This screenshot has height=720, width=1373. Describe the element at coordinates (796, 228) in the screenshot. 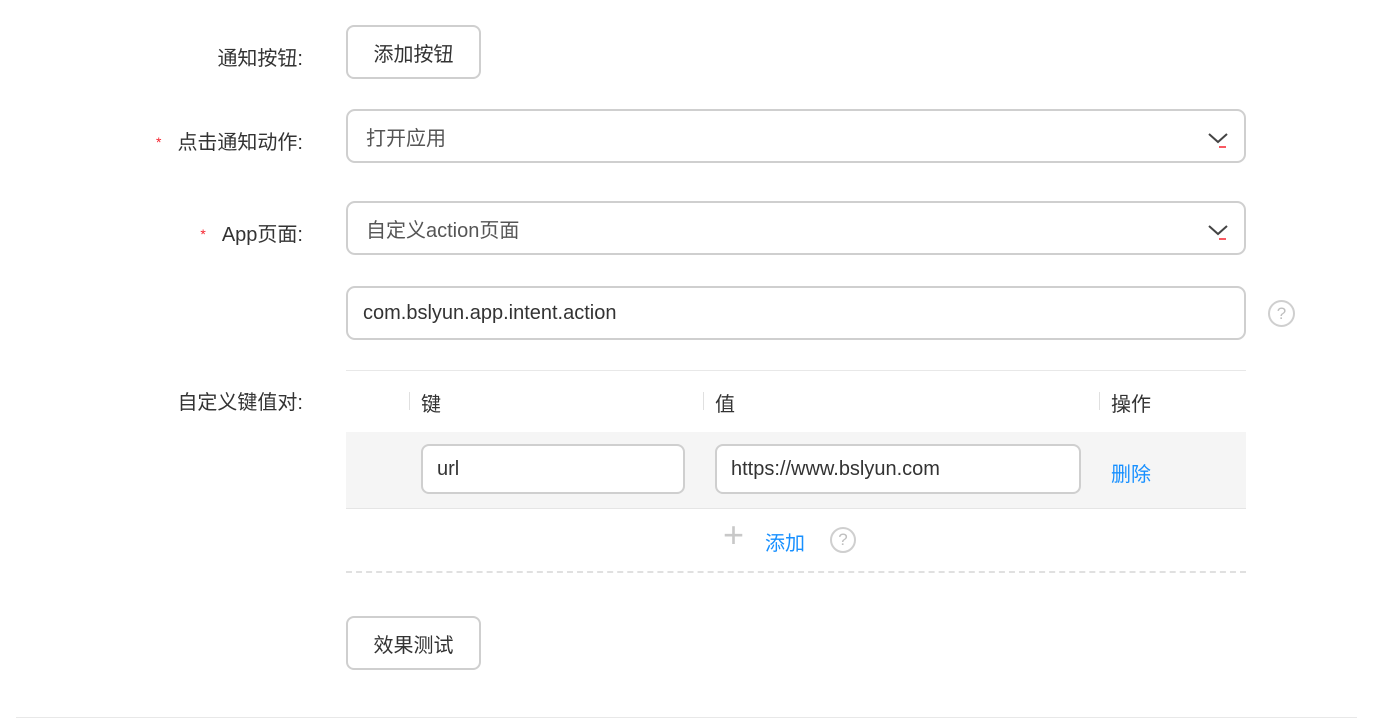

I see `app-page-select: 自定义action页面` at that location.